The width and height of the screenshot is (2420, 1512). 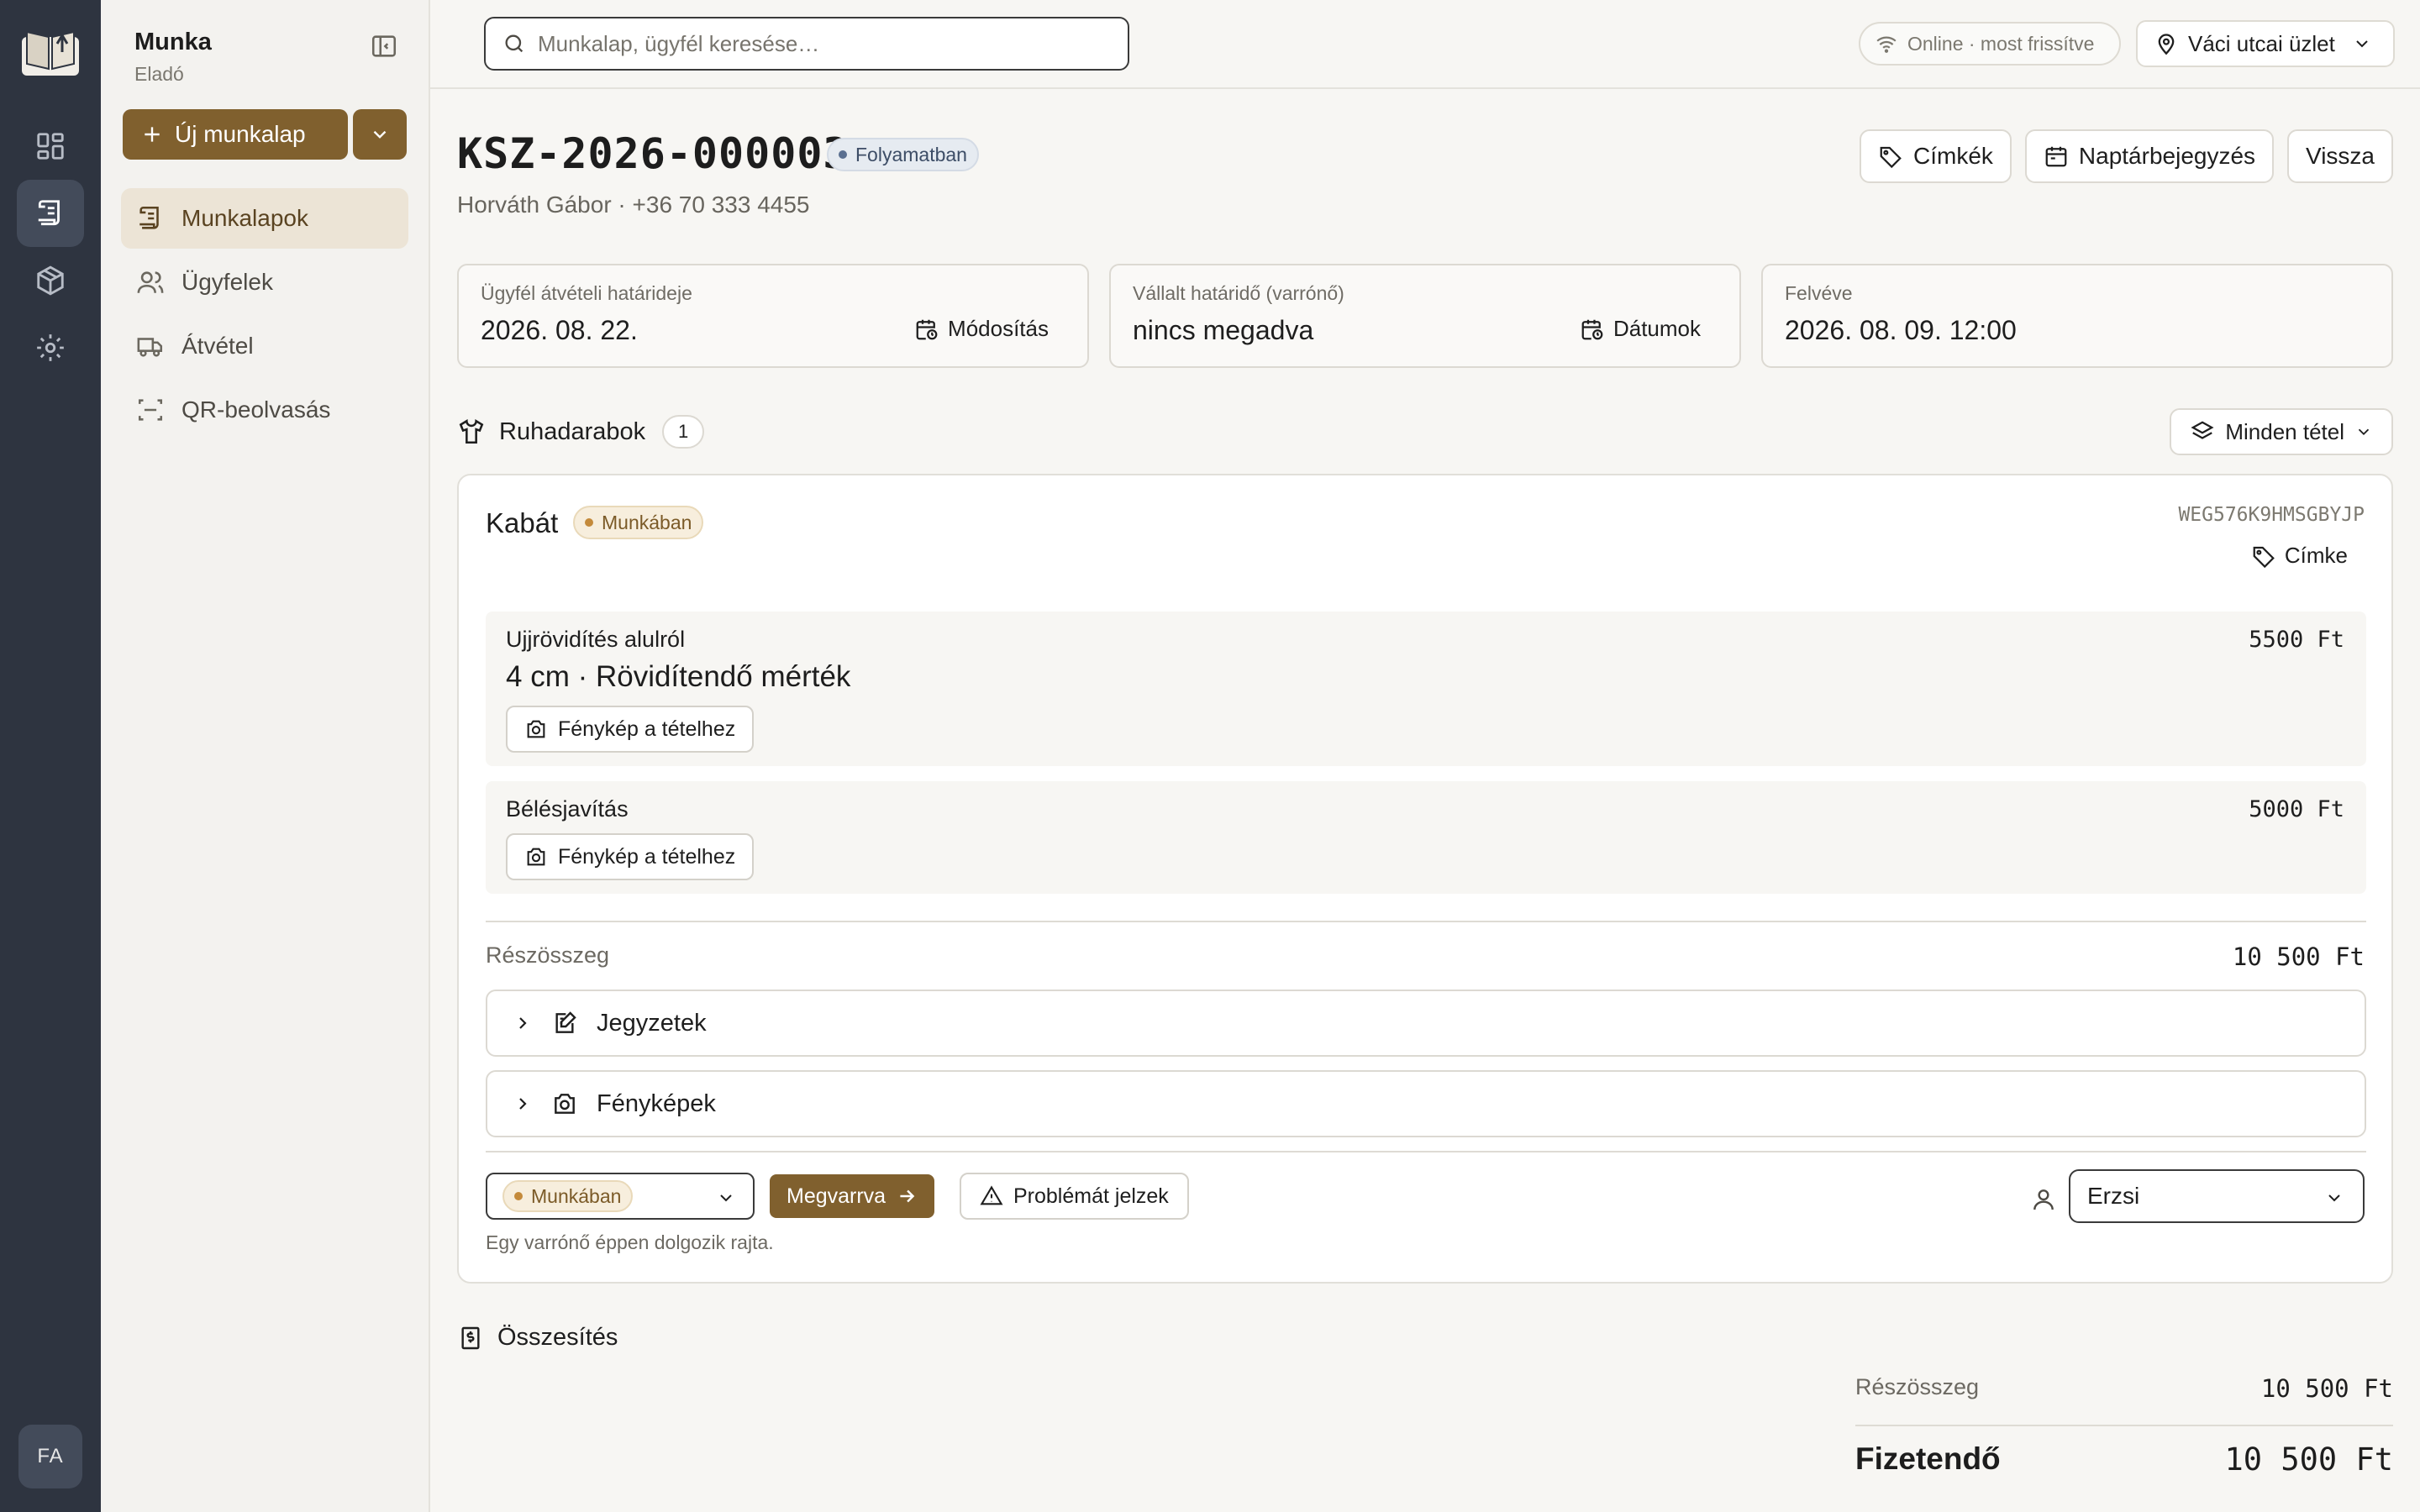 What do you see at coordinates (2124, 1391) in the screenshot?
I see `summary-subtotal-row: Részösszeg 10 500 Ft` at bounding box center [2124, 1391].